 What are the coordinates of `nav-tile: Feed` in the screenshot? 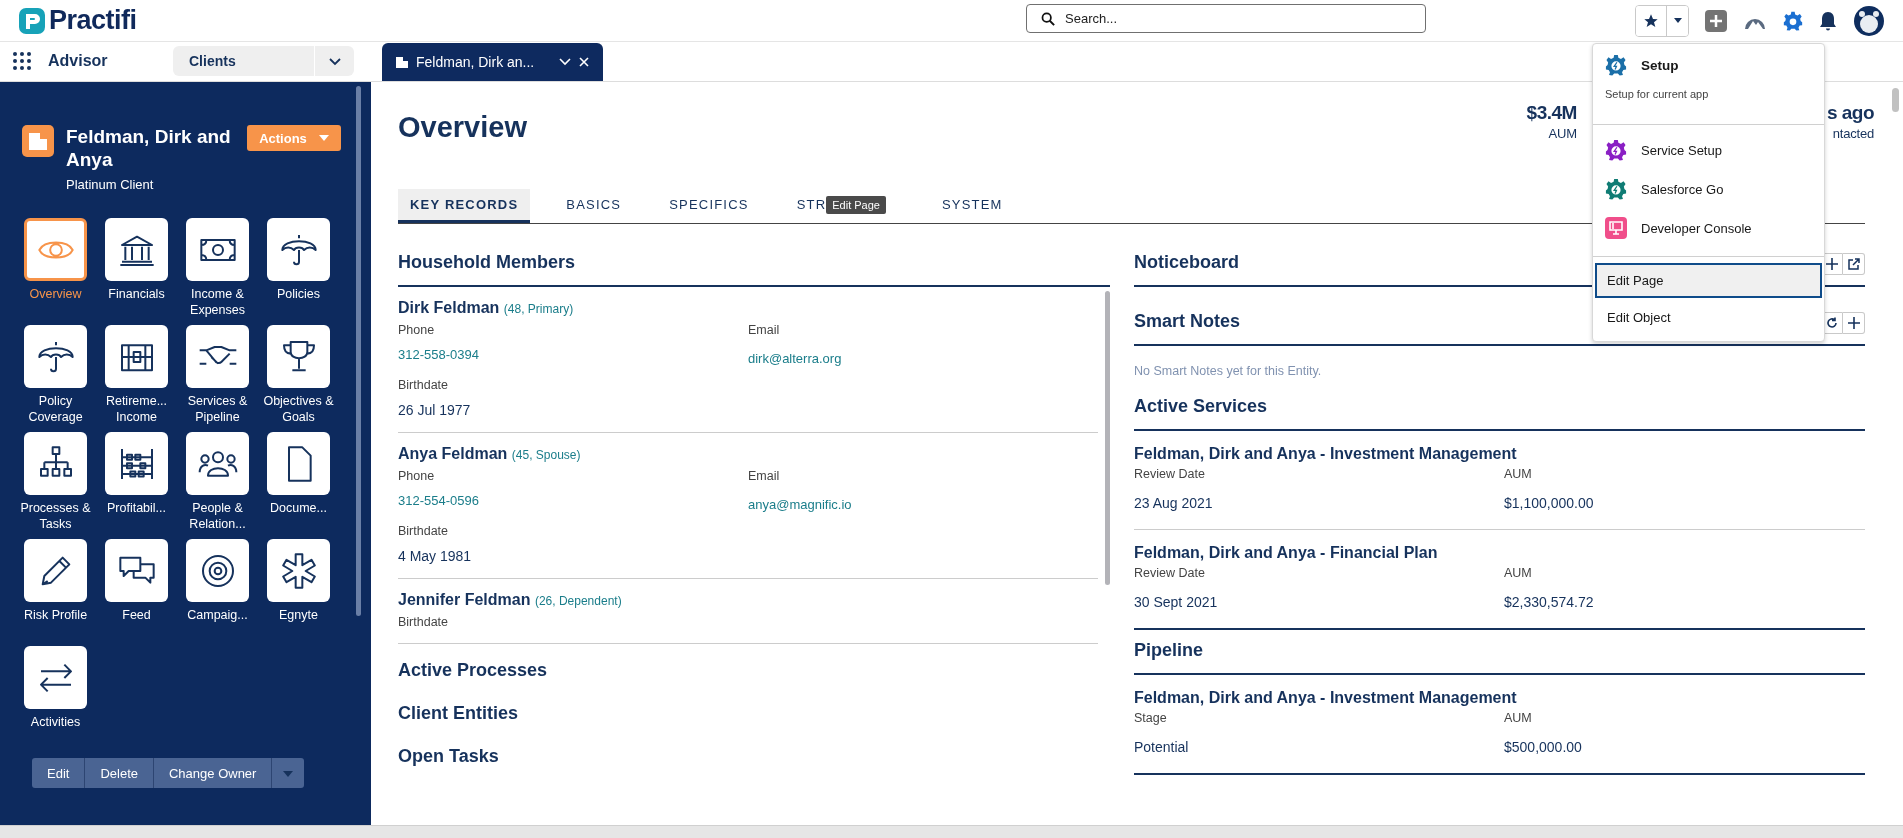 It's located at (136, 592).